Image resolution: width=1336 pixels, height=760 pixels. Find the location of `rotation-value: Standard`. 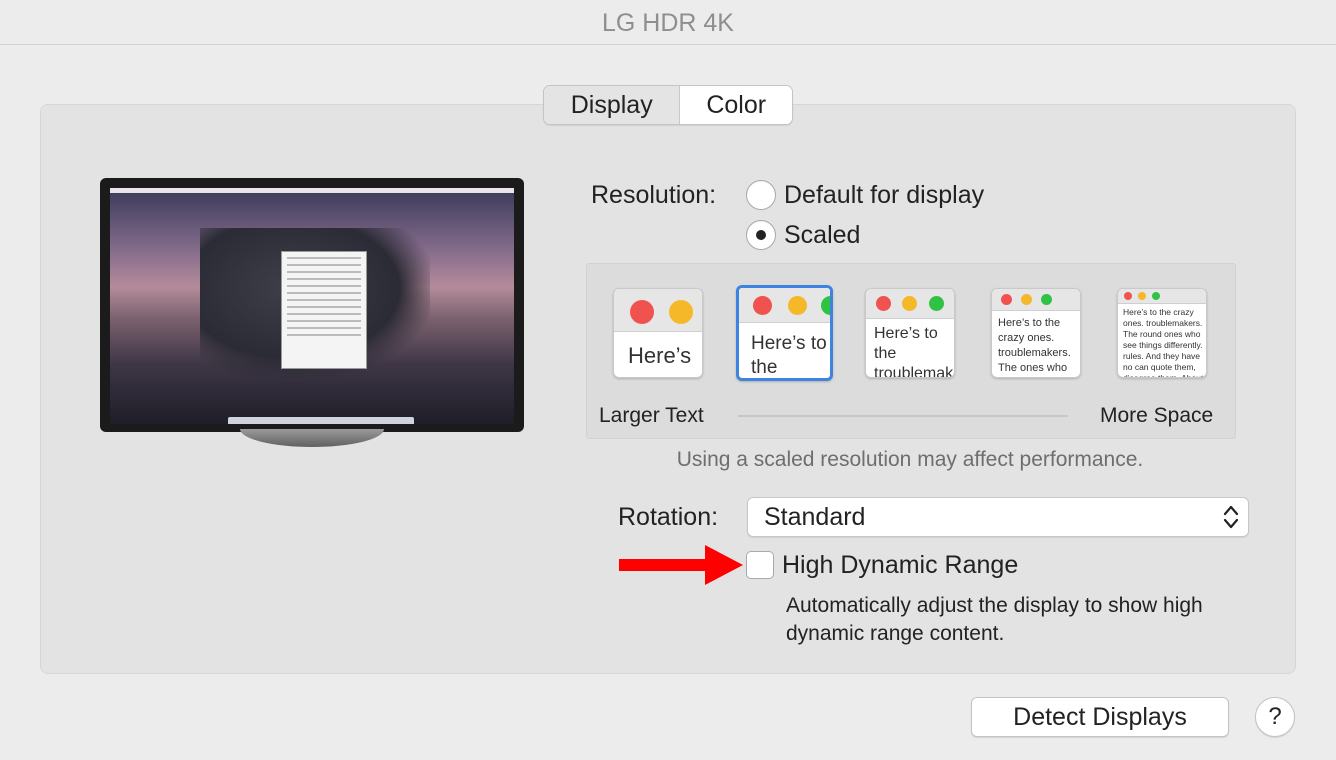

rotation-value: Standard is located at coordinates (815, 517).